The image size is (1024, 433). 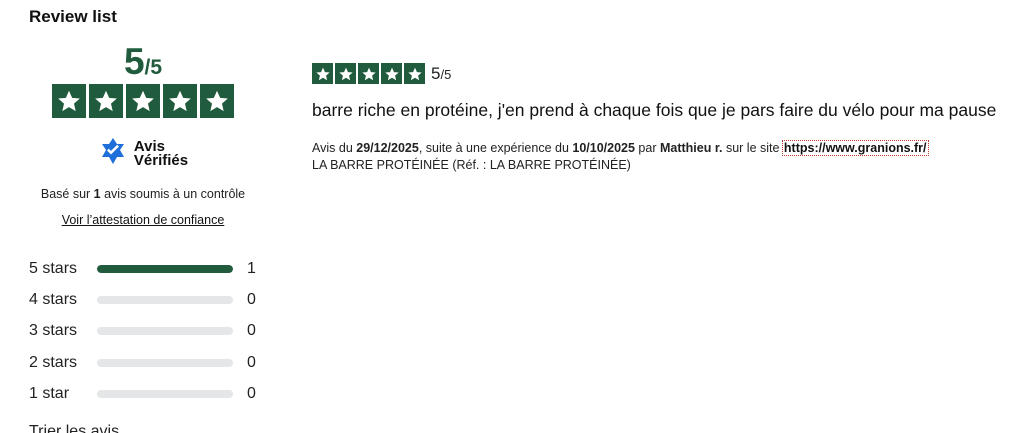 What do you see at coordinates (153, 67) in the screenshot?
I see `score-max: /5` at bounding box center [153, 67].